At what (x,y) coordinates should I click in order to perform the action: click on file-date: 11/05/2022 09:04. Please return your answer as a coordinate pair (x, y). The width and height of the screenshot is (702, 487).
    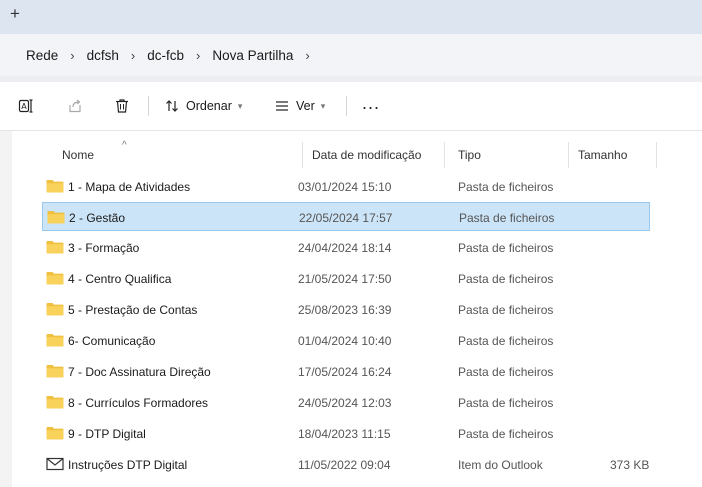
    Looking at the image, I should click on (344, 465).